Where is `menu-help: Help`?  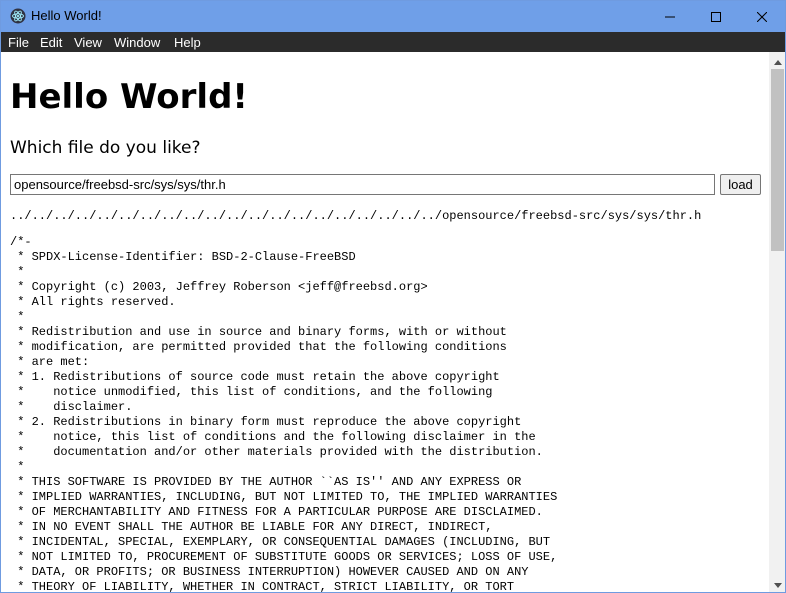
menu-help: Help is located at coordinates (187, 42).